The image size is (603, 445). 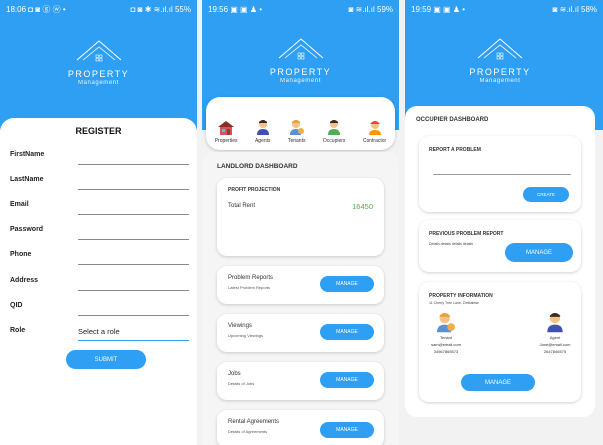 What do you see at coordinates (254, 422) in the screenshot?
I see `card-title: Rental Agreements` at bounding box center [254, 422].